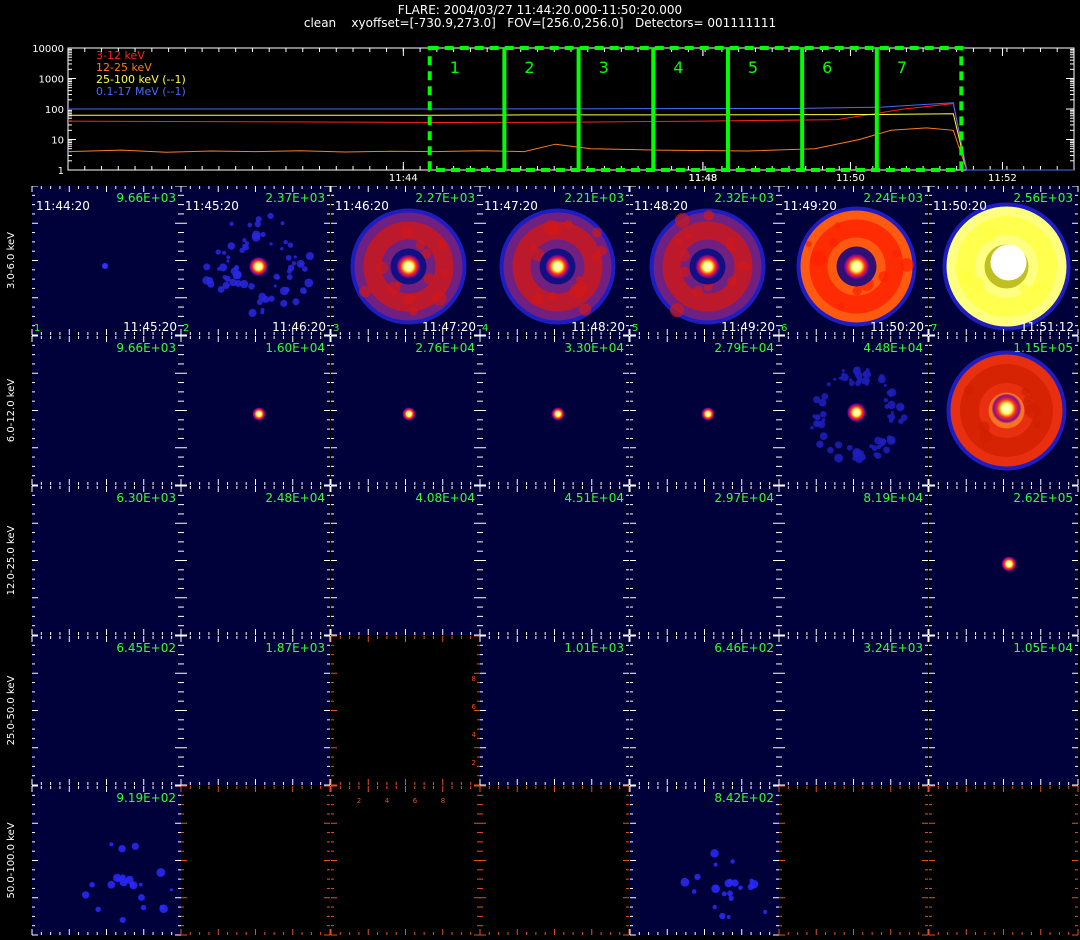  I want to click on image-cell: 2.37E+03 11:45:20 11:46:20 2, so click(255, 261).